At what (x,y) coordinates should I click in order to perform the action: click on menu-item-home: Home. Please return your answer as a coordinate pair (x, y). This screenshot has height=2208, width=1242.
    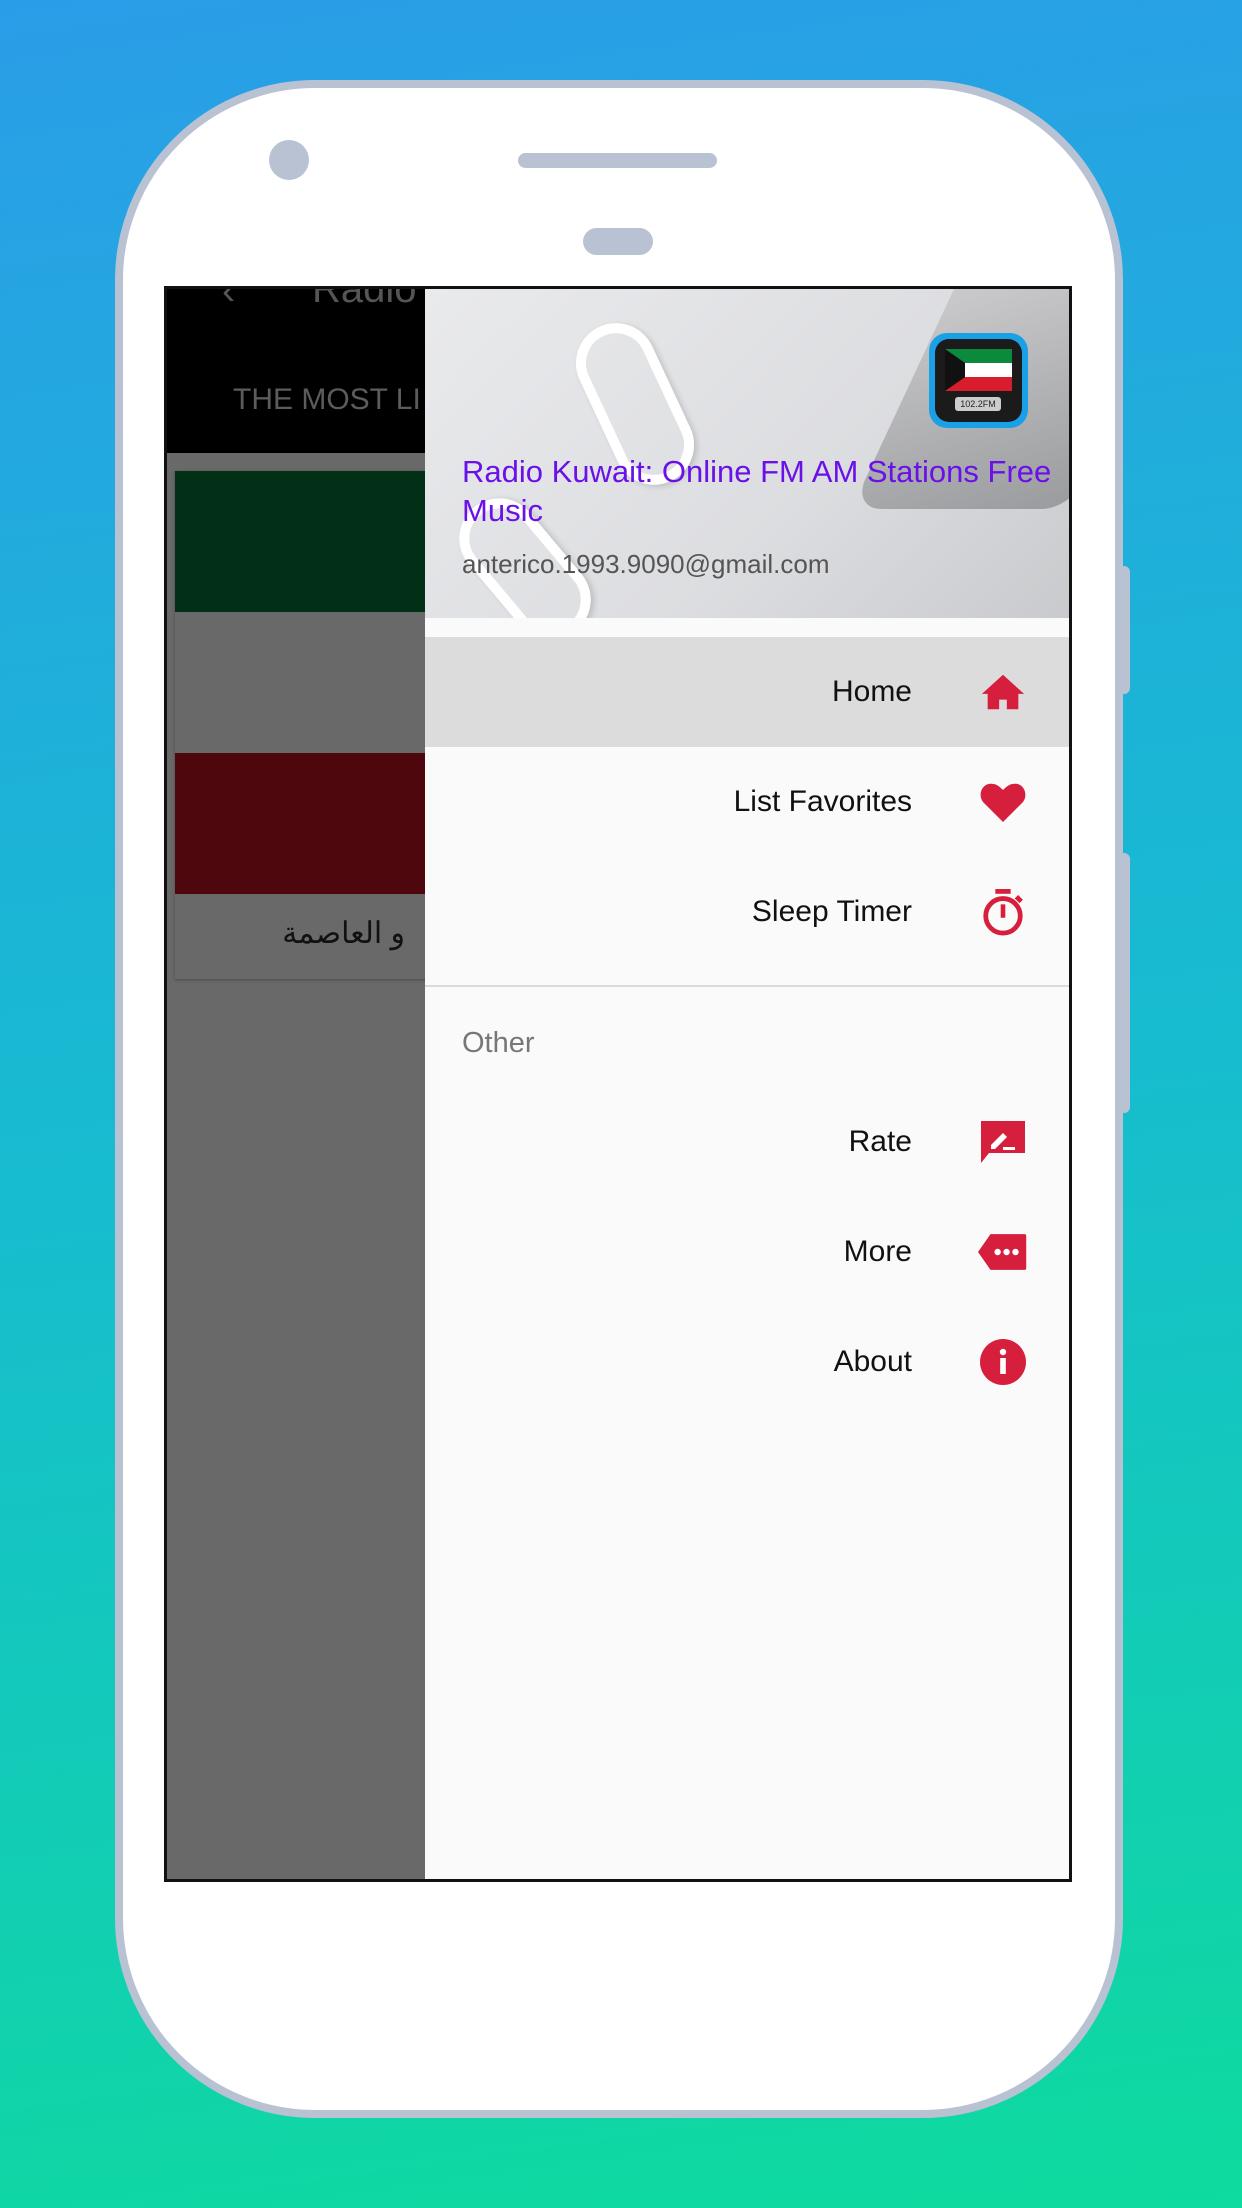
    Looking at the image, I should click on (747, 692).